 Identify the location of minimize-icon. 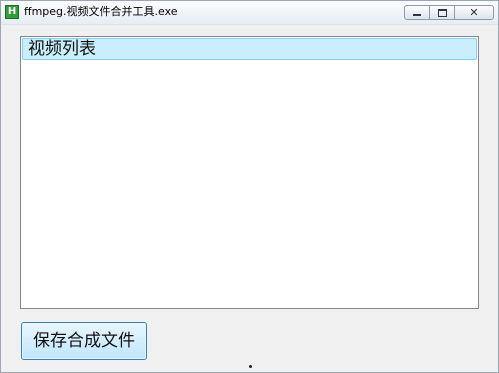
(417, 15).